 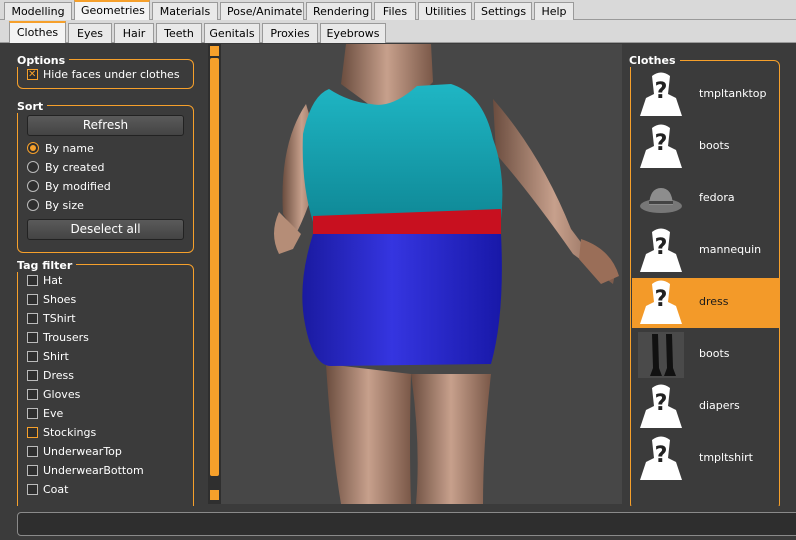 What do you see at coordinates (214, 495) in the screenshot?
I see `scroll-down-arrow-icon` at bounding box center [214, 495].